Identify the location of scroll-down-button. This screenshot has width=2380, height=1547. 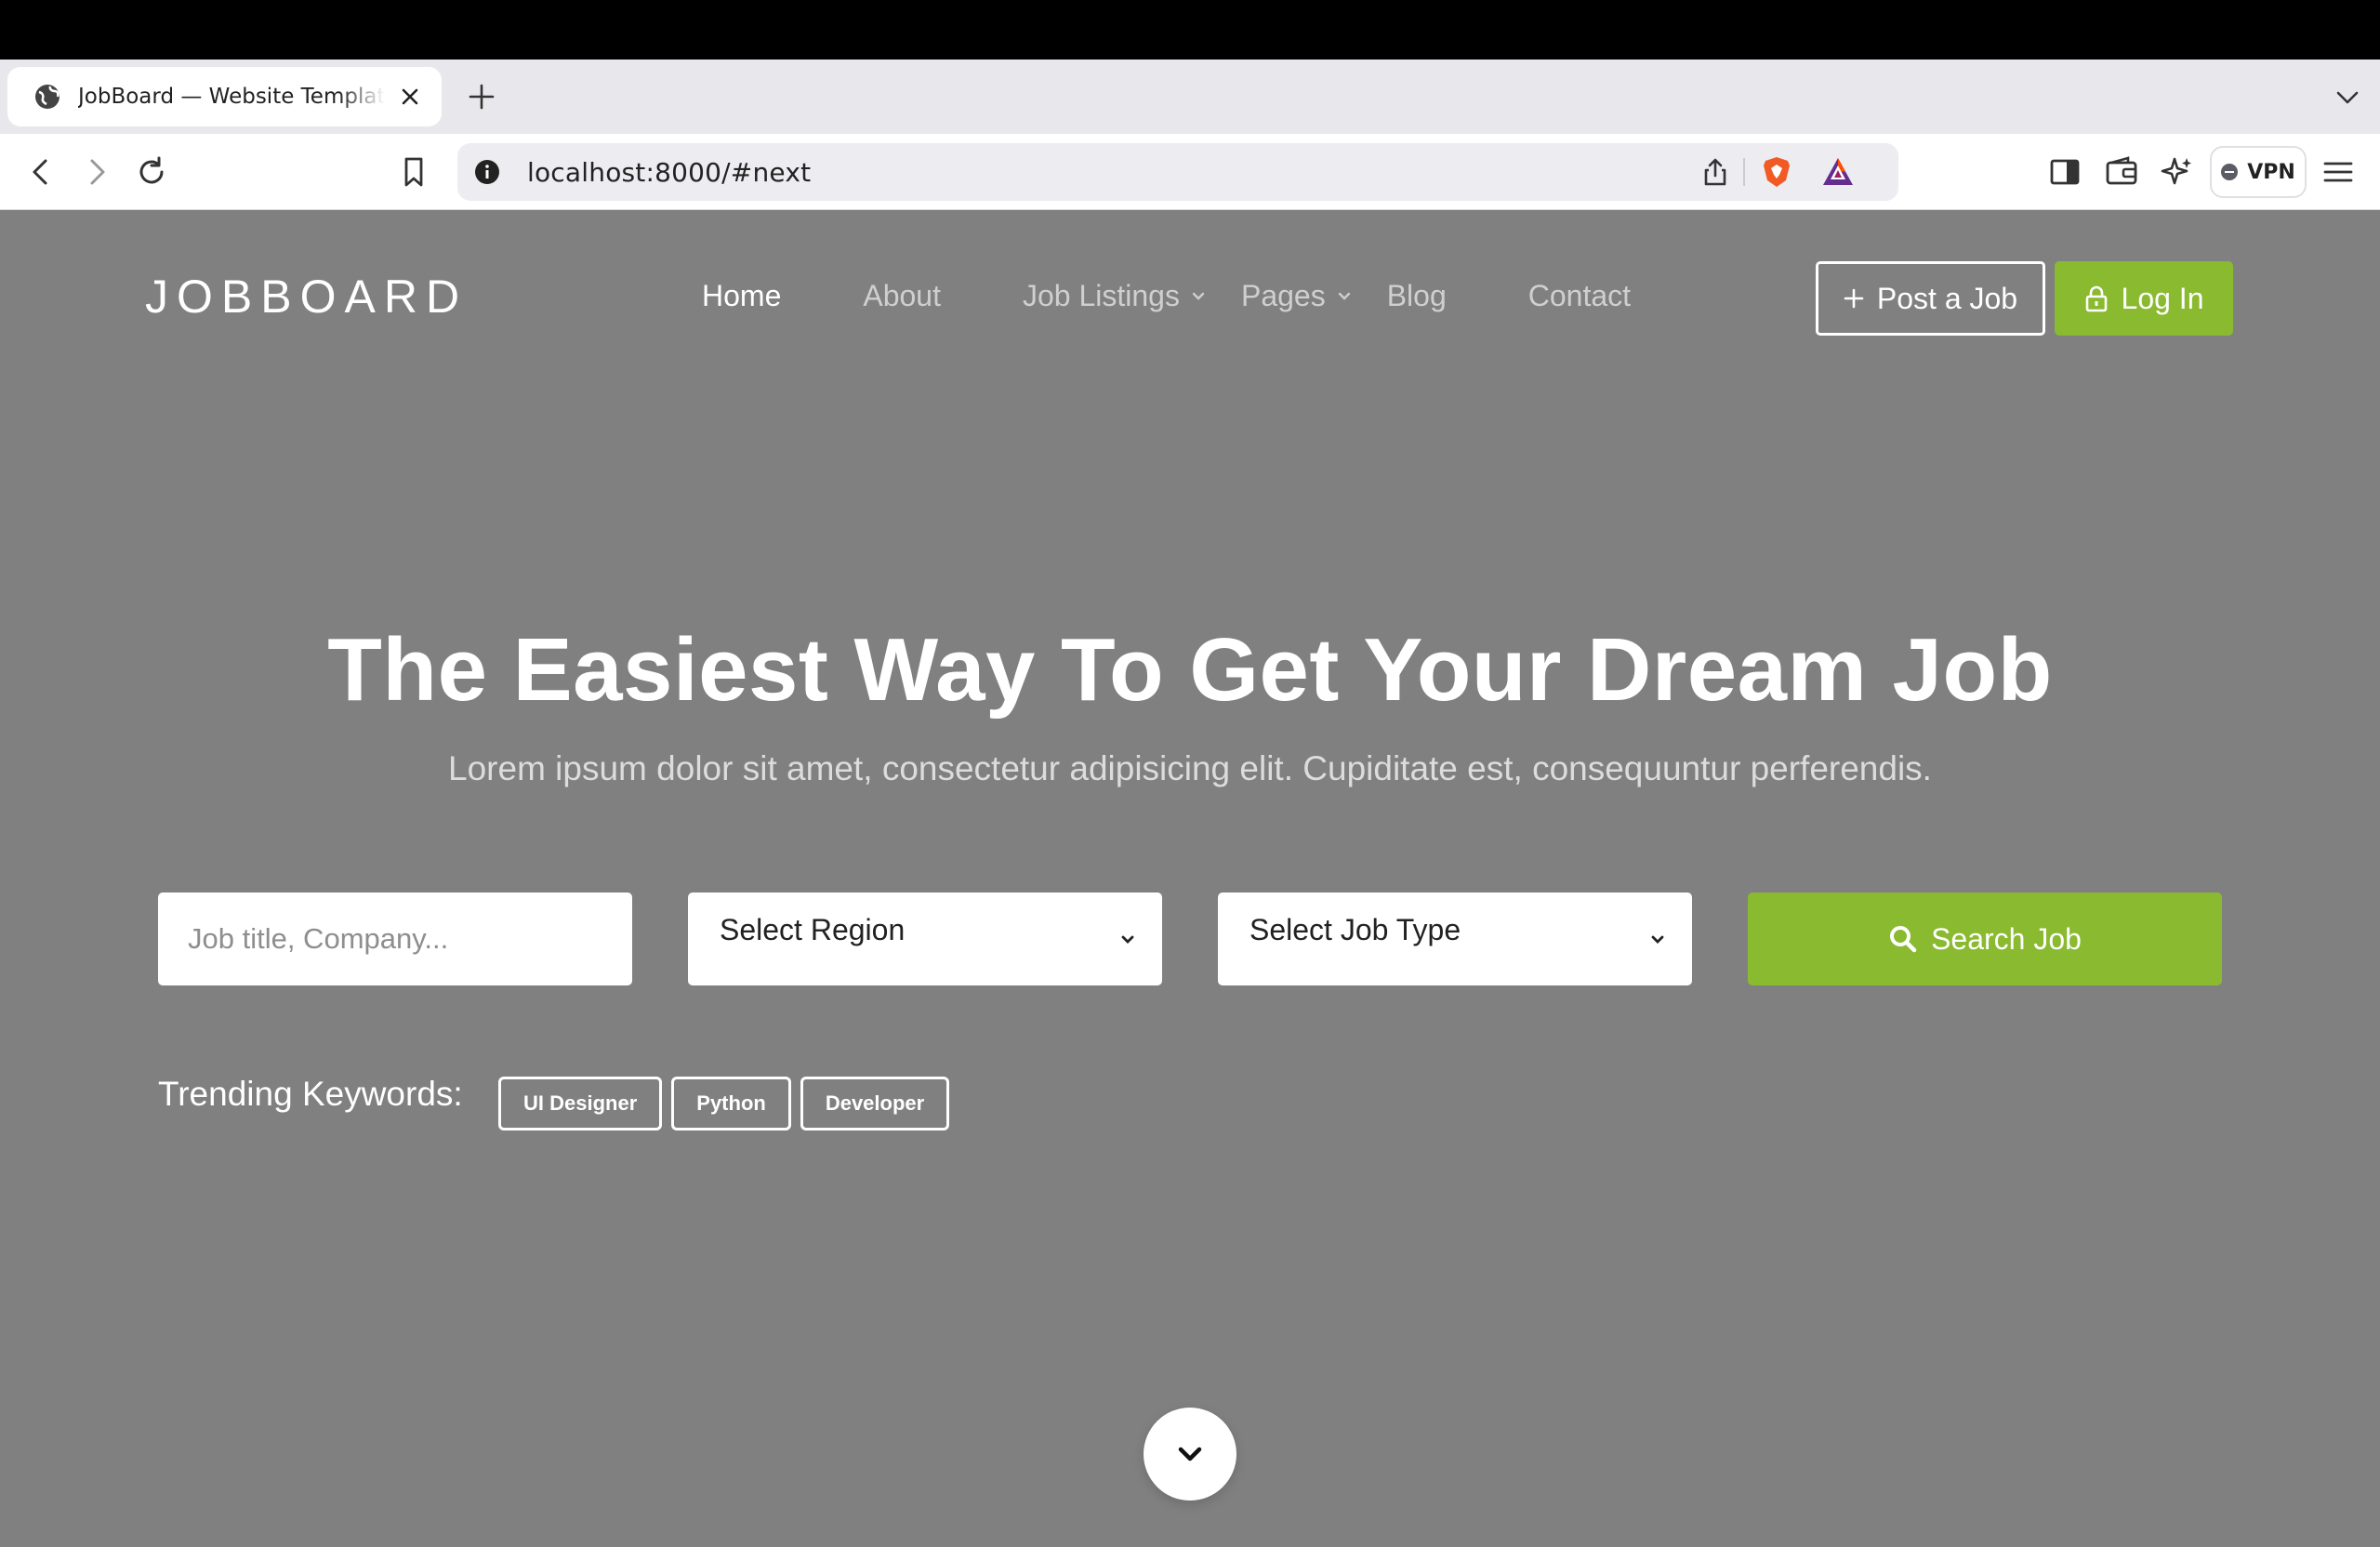
(1190, 1454).